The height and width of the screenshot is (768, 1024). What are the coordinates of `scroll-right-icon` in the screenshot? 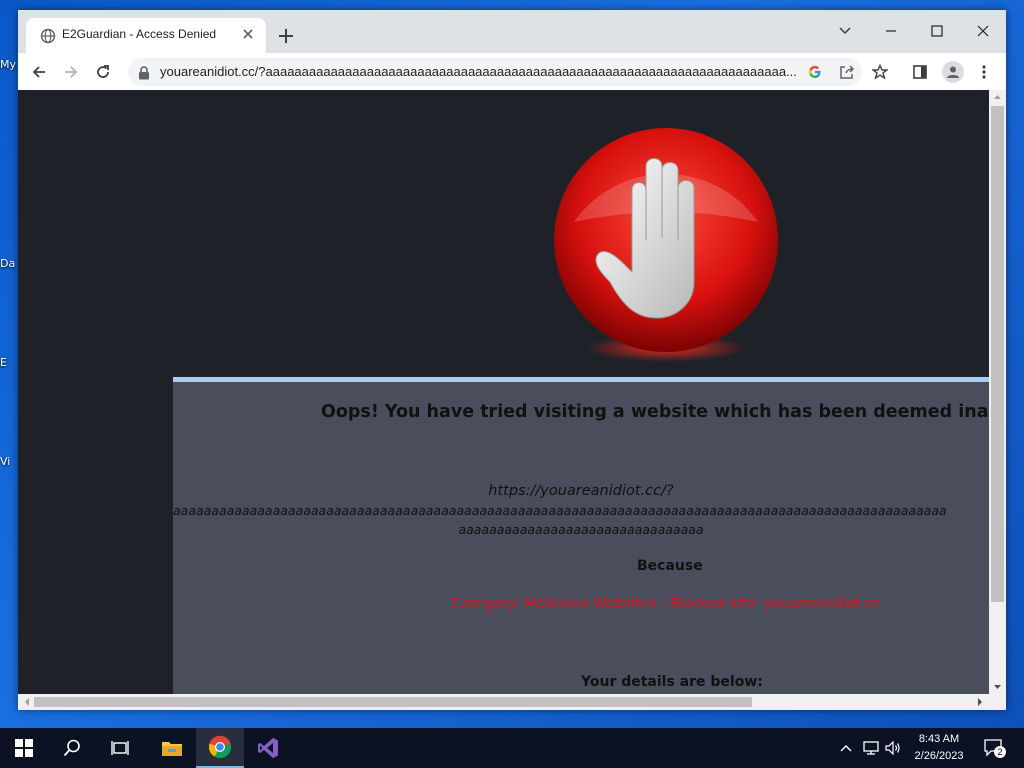 It's located at (980, 702).